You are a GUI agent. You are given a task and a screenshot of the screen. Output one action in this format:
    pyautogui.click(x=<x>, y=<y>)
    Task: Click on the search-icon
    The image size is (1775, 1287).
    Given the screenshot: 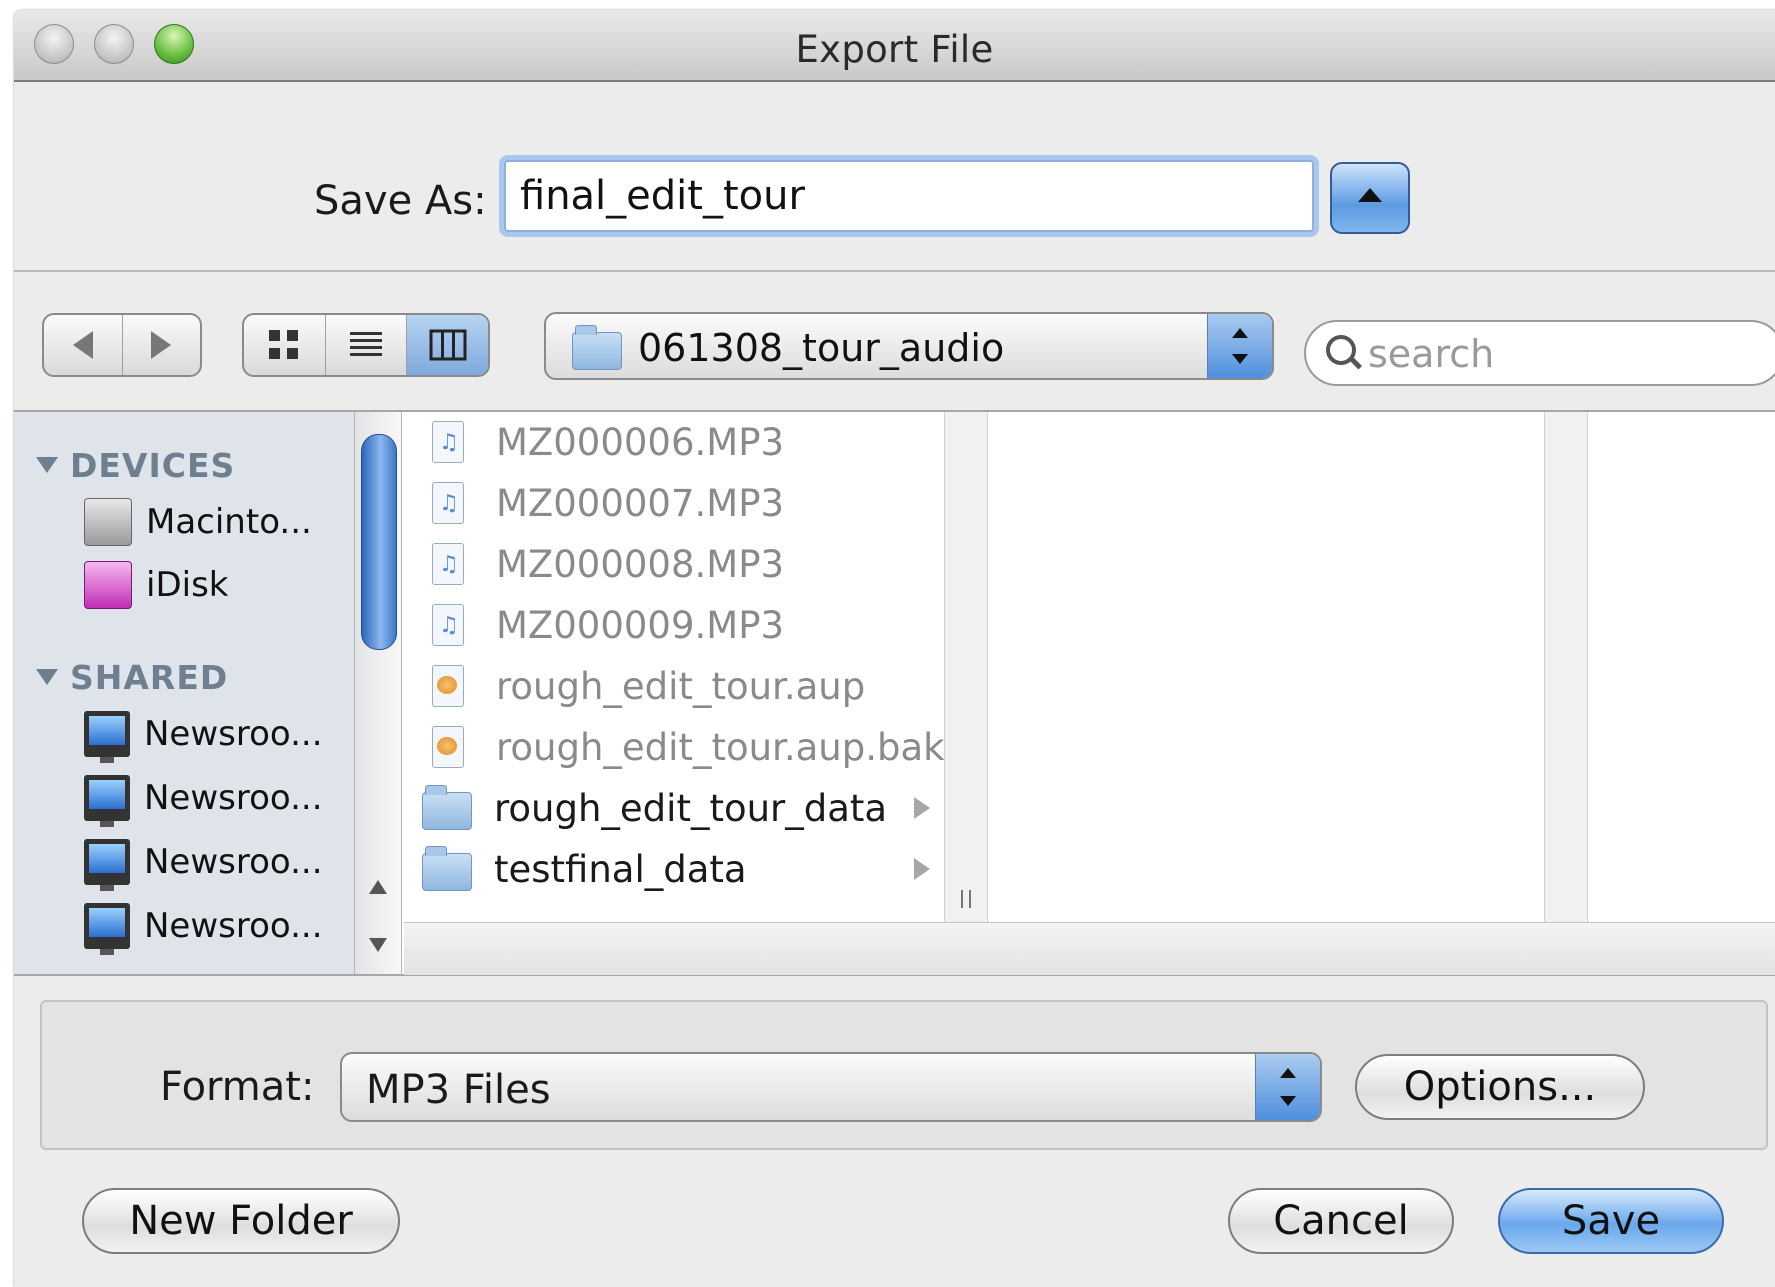 What is the action you would take?
    pyautogui.click(x=1341, y=350)
    